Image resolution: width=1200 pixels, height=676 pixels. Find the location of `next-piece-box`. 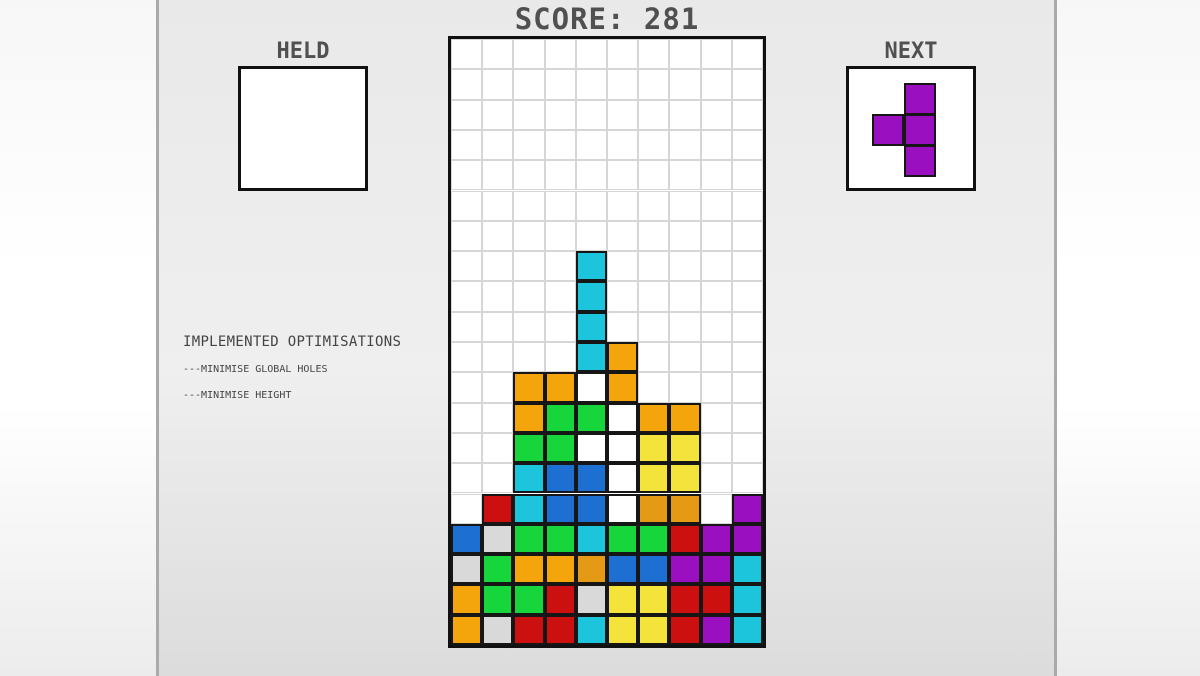

next-piece-box is located at coordinates (911, 128).